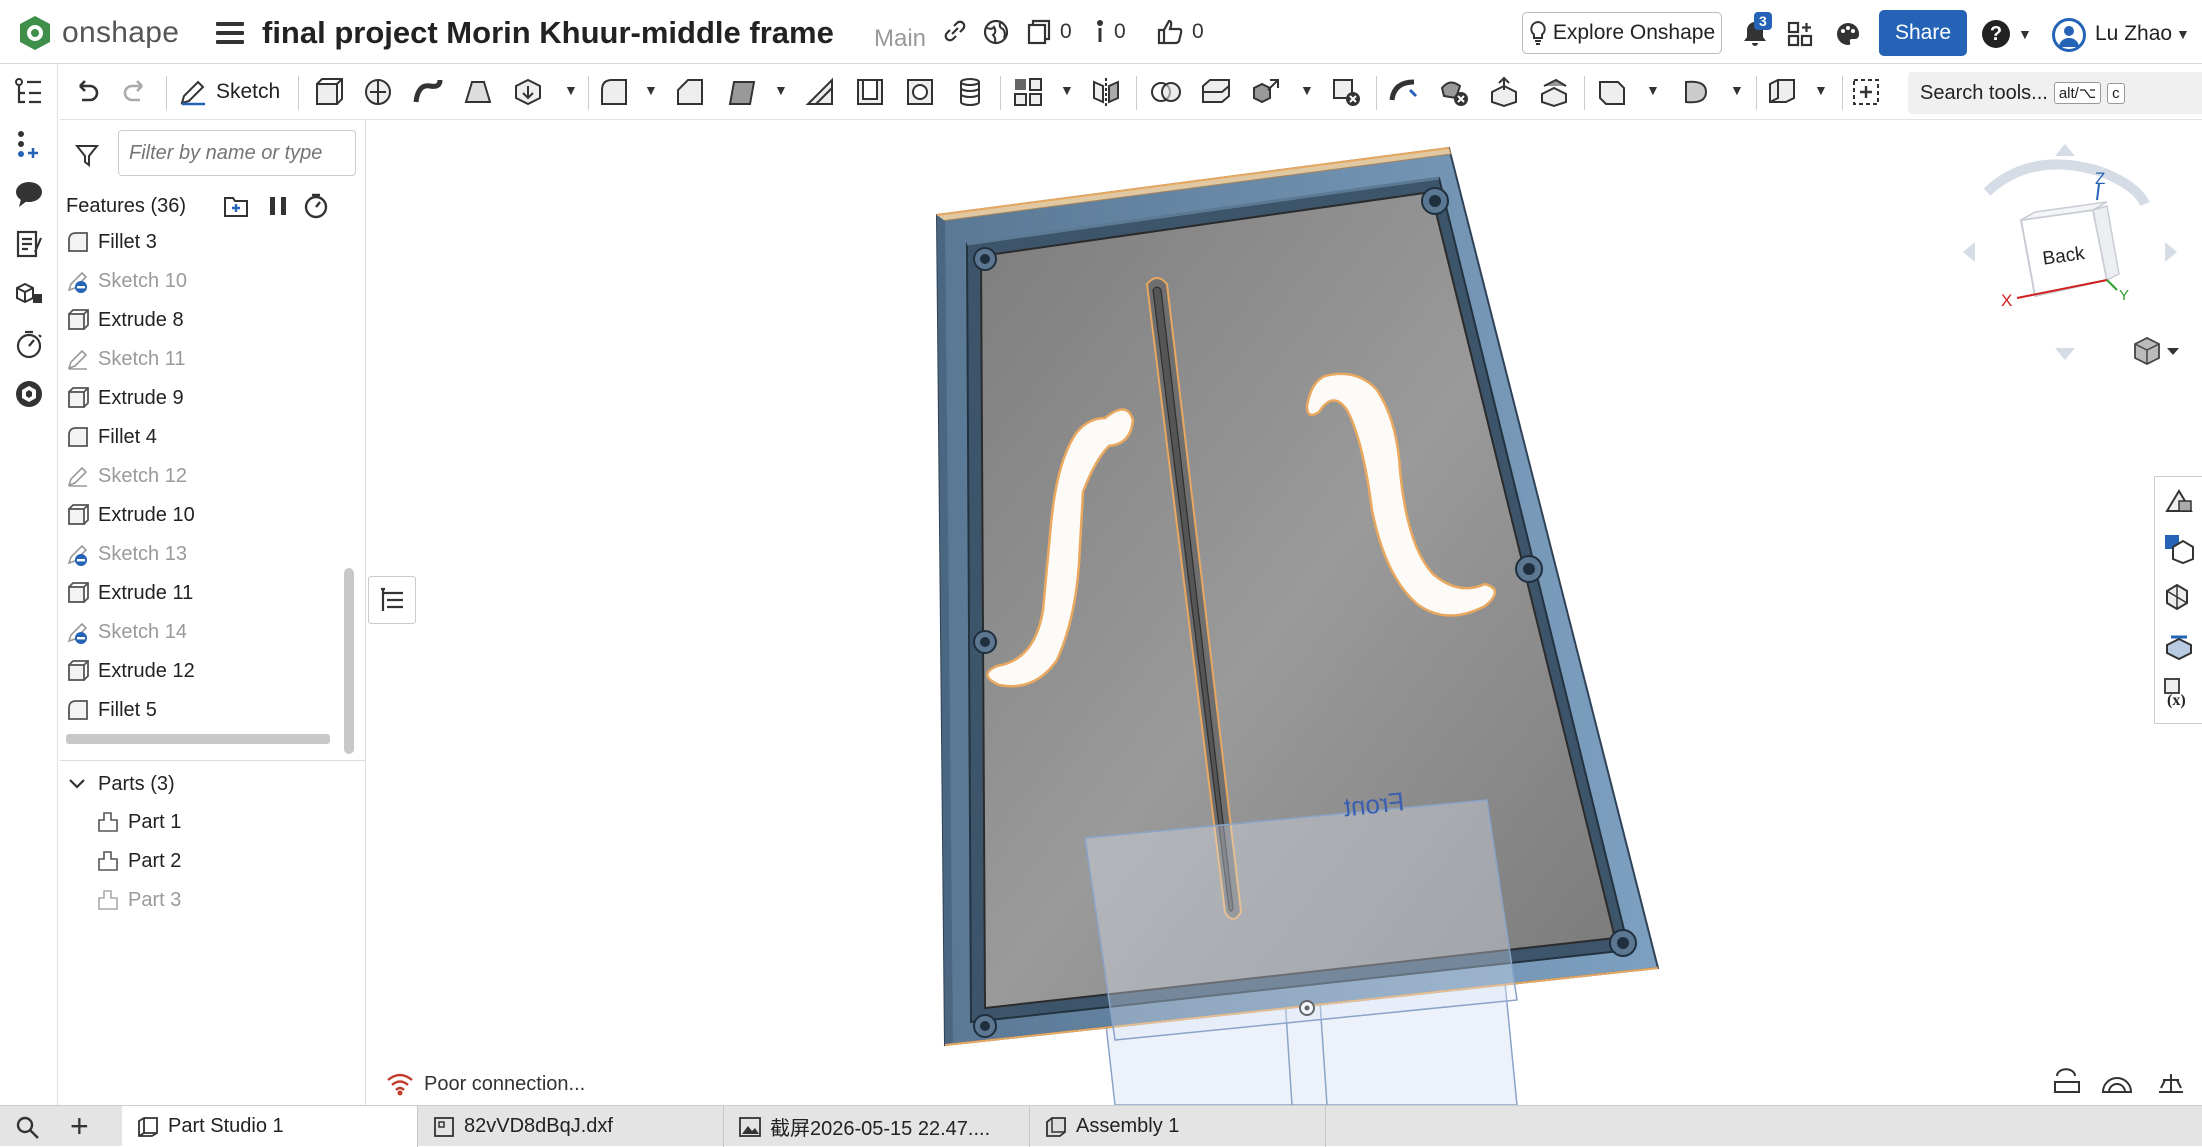 The width and height of the screenshot is (2202, 1147). What do you see at coordinates (2065, 354) in the screenshot?
I see `view-down-arrow-icon` at bounding box center [2065, 354].